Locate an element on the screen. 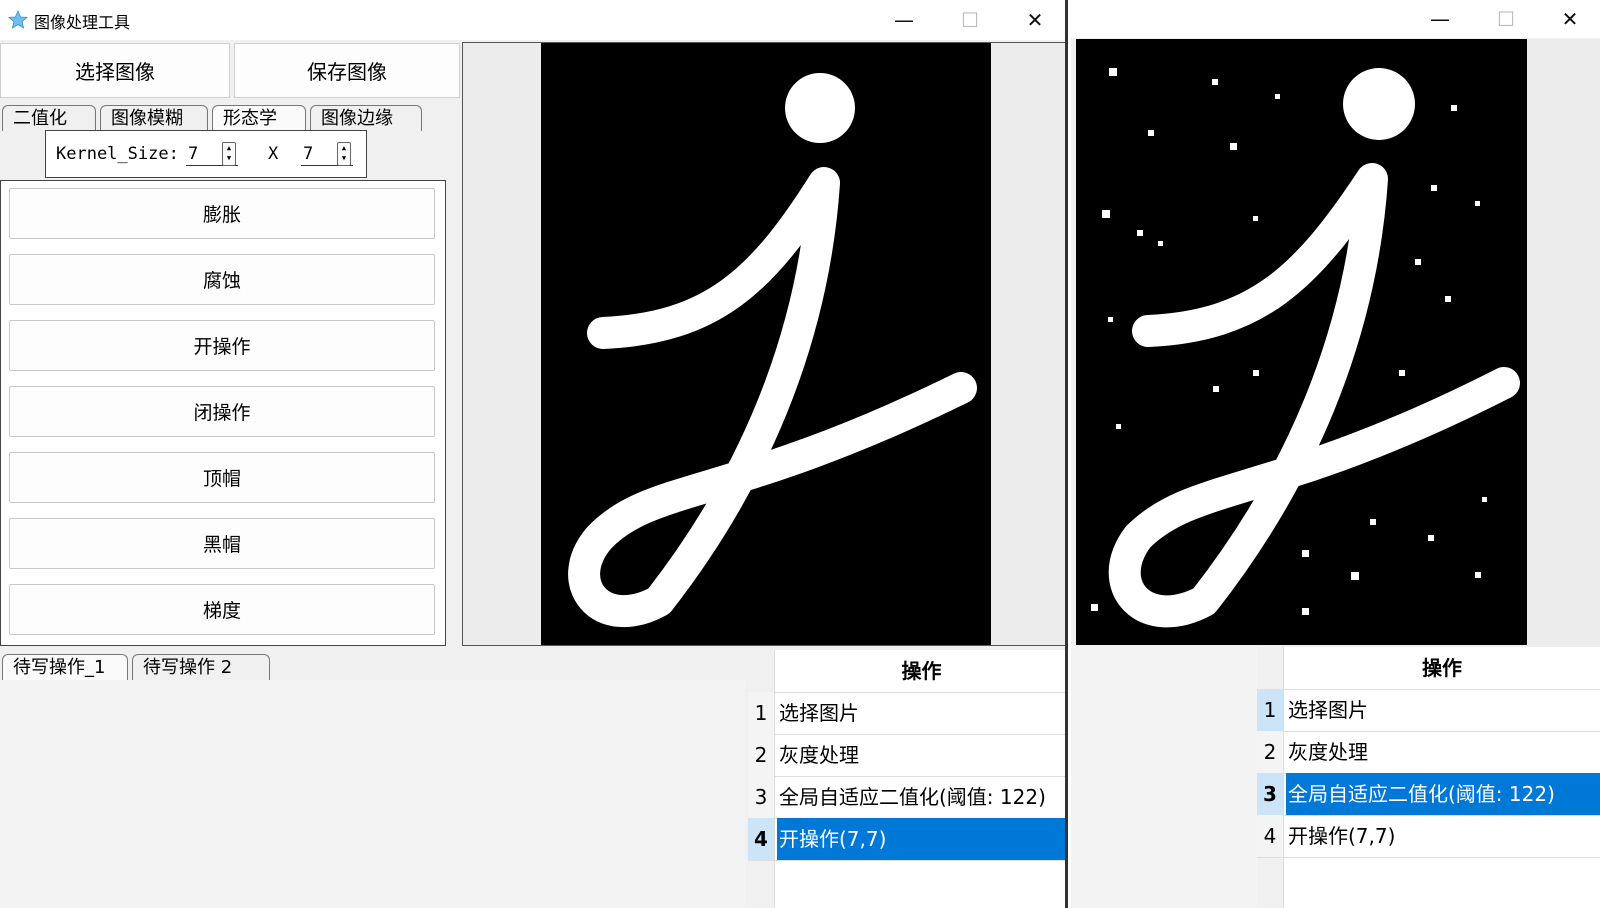  window-title: 图像处理工具 is located at coordinates (82, 22).